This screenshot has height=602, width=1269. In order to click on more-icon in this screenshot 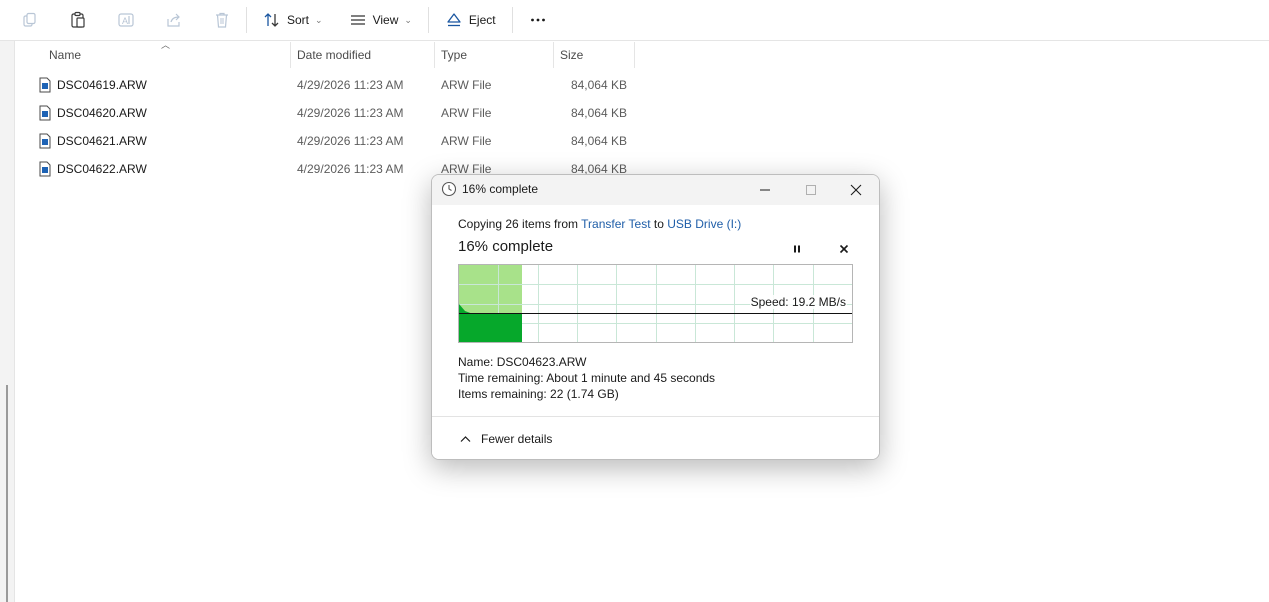, I will do `click(537, 20)`.